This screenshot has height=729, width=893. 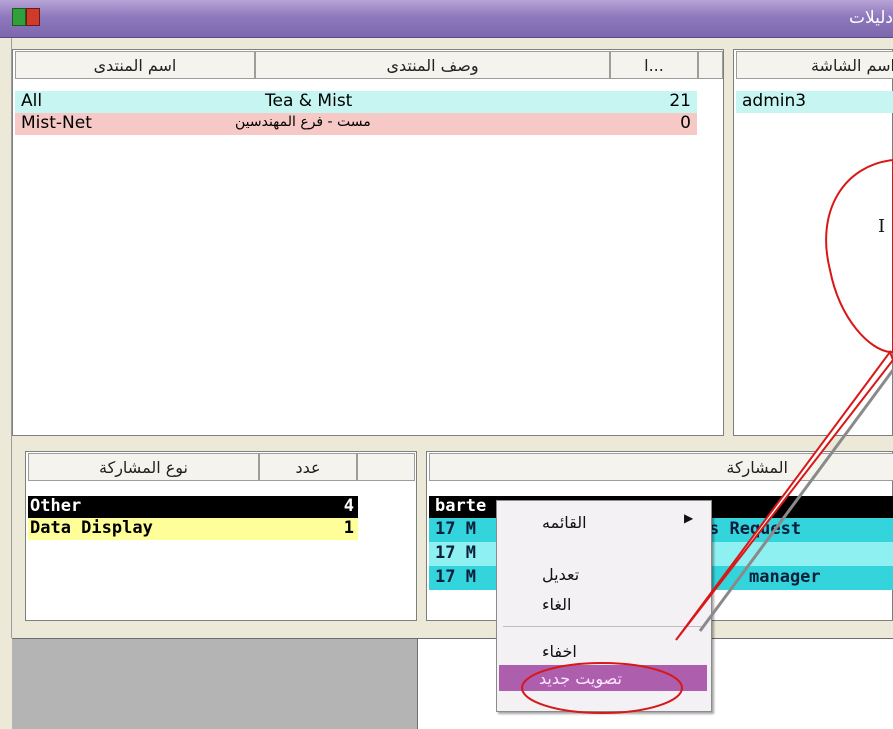 What do you see at coordinates (881, 226) in the screenshot?
I see `callout-text: I` at bounding box center [881, 226].